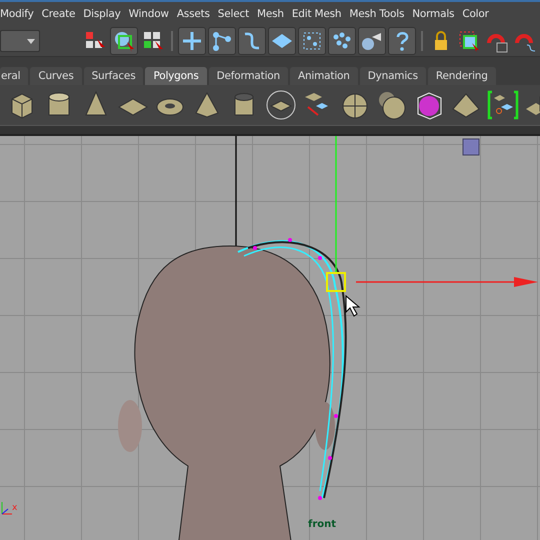 This screenshot has height=540, width=540. I want to click on axis-label: x, so click(15, 508).